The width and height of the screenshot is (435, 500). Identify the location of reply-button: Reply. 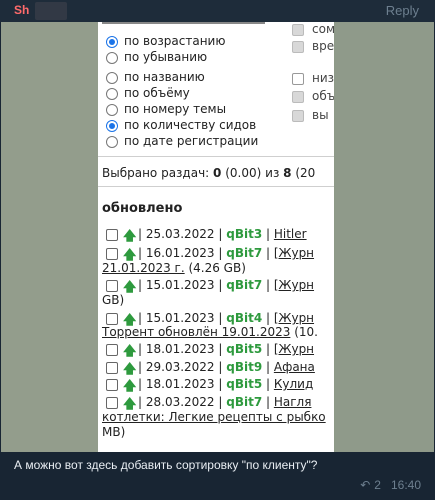
(402, 10).